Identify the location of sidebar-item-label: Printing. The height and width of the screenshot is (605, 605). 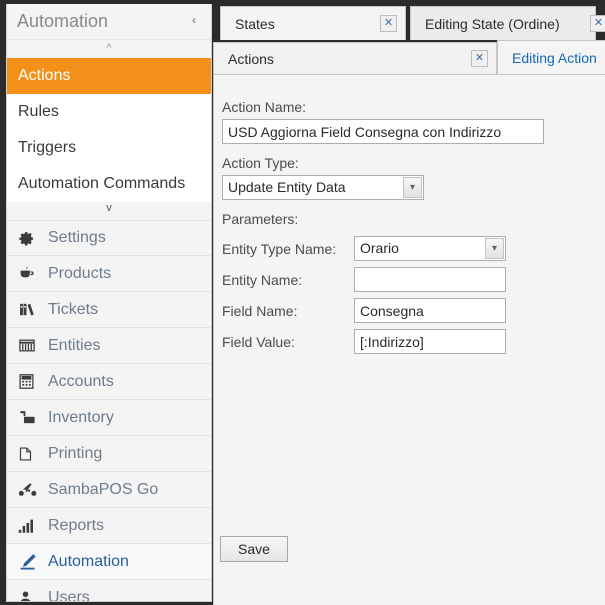
(75, 453).